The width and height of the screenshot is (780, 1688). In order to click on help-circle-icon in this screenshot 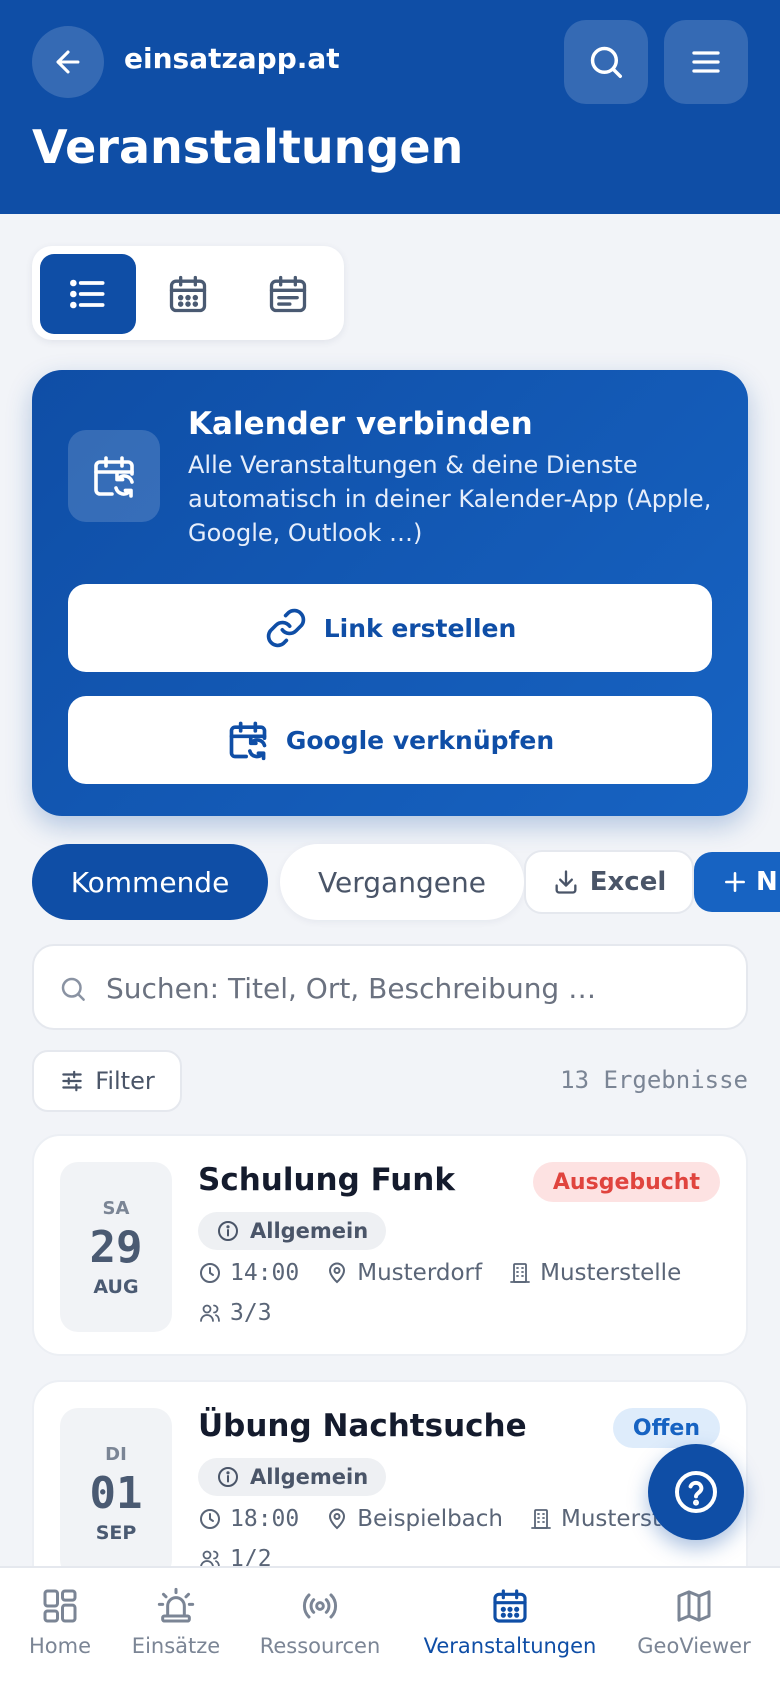, I will do `click(696, 1492)`.